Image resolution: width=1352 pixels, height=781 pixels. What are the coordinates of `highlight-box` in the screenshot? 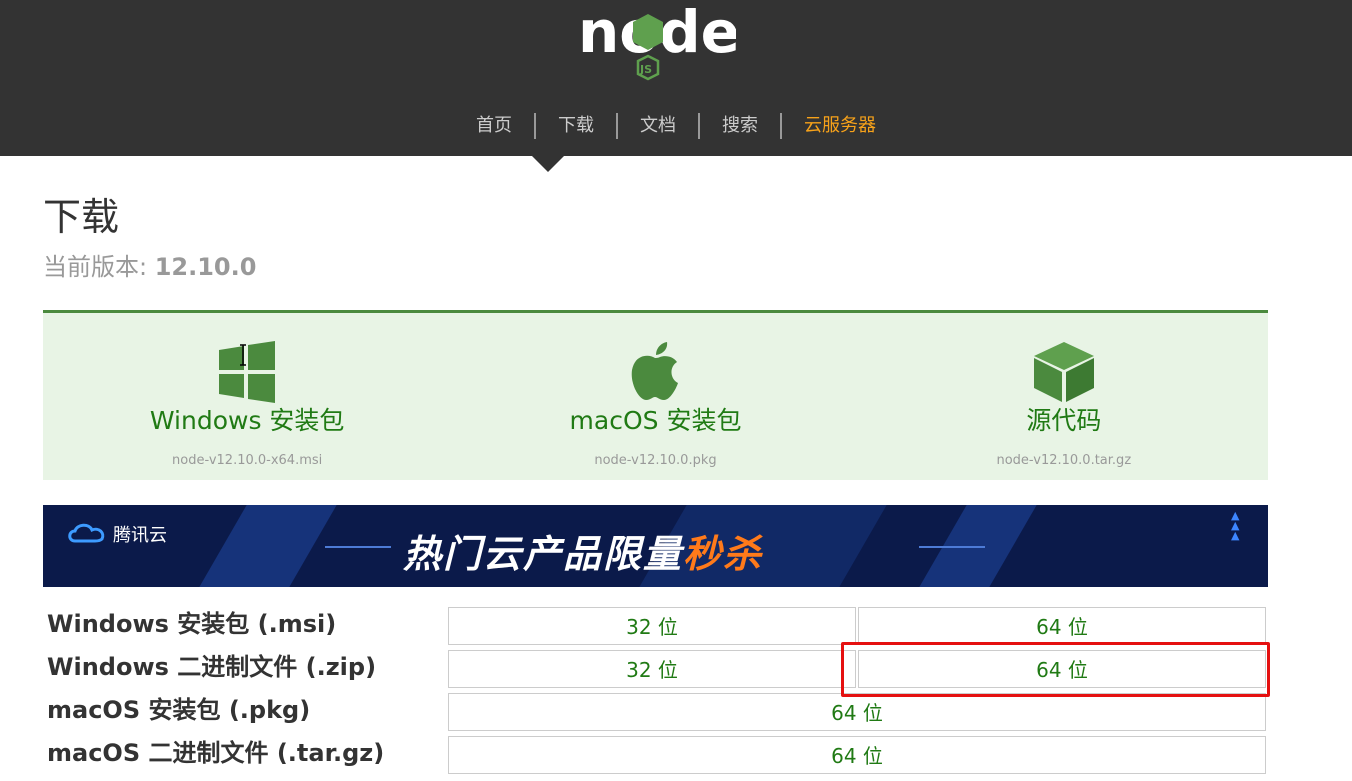 It's located at (1055, 669).